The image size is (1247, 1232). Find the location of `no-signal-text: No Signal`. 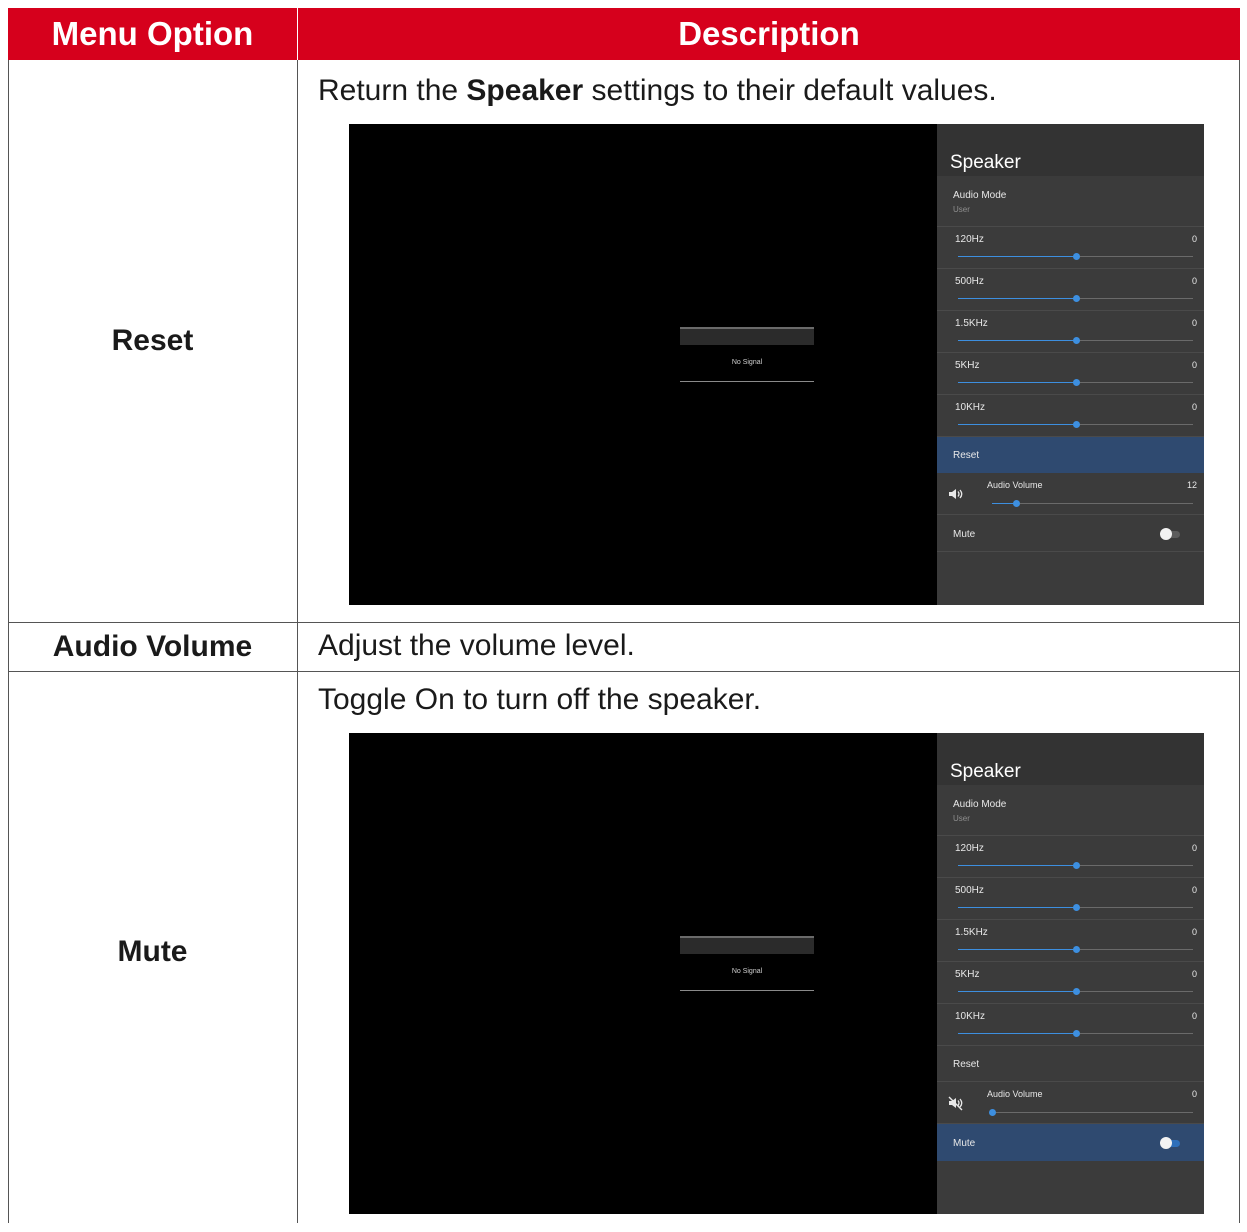

no-signal-text: No Signal is located at coordinates (747, 362).